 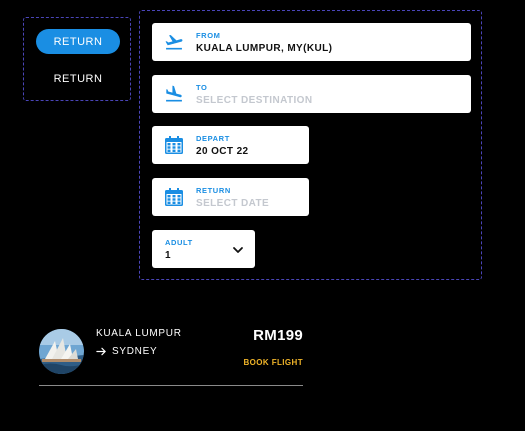 I want to click on to-field: TO SELECT DESTINATION, so click(x=311, y=94).